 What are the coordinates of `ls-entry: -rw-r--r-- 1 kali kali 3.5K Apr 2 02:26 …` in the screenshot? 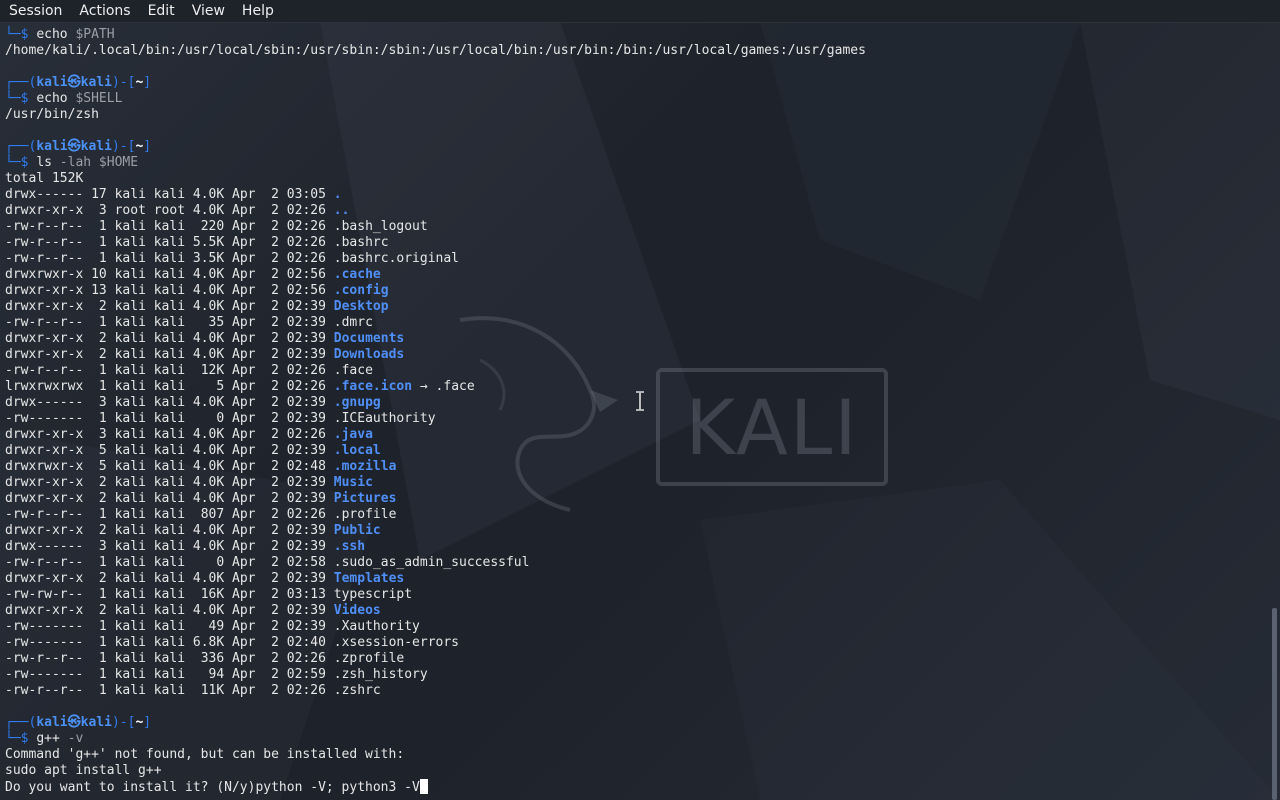 It's located at (636, 259).